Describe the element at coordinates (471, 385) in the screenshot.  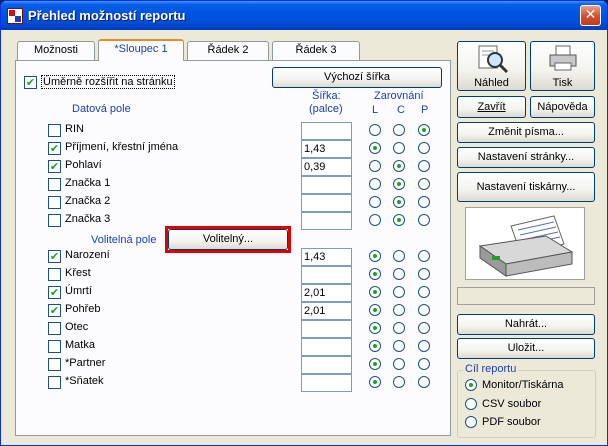
I see `target-monitor-radio` at that location.